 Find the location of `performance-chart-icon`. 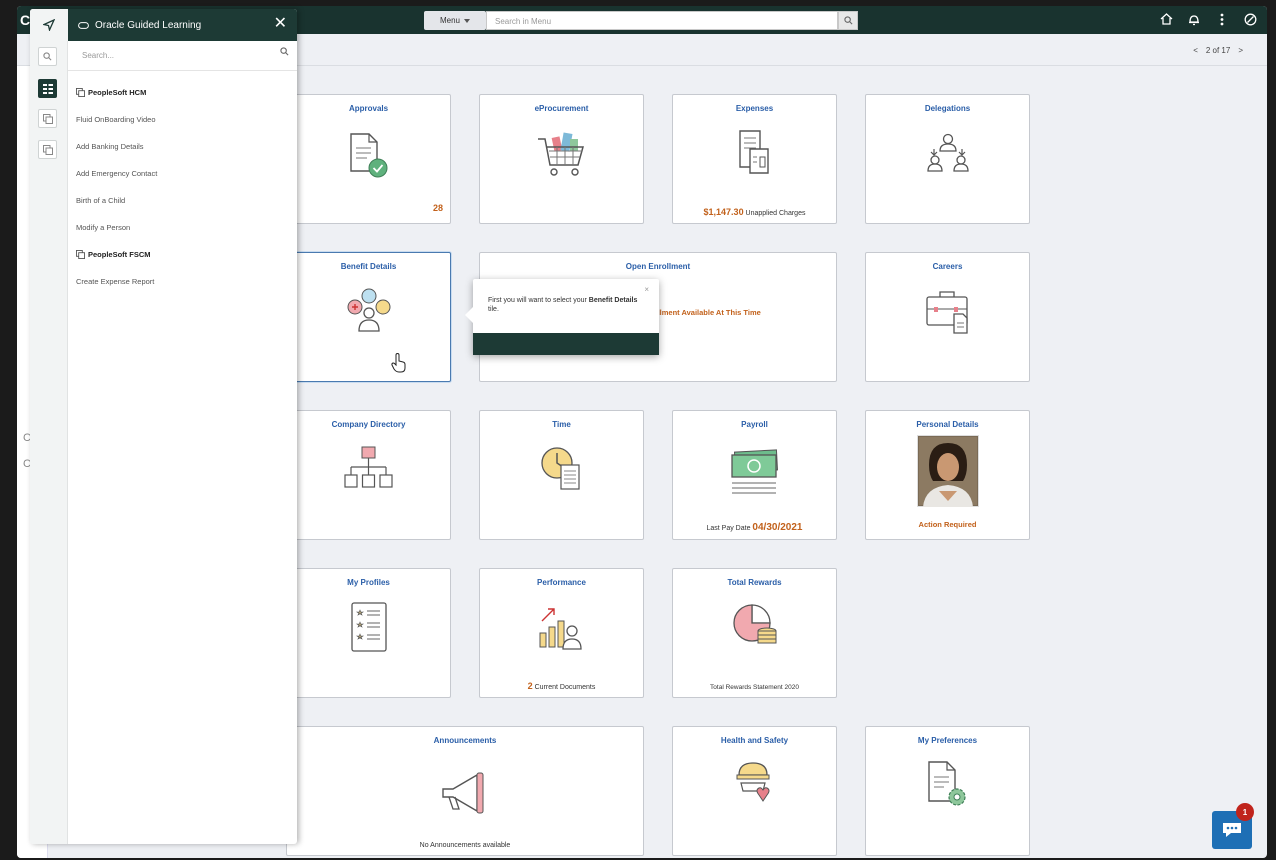

performance-chart-icon is located at coordinates (560, 629).